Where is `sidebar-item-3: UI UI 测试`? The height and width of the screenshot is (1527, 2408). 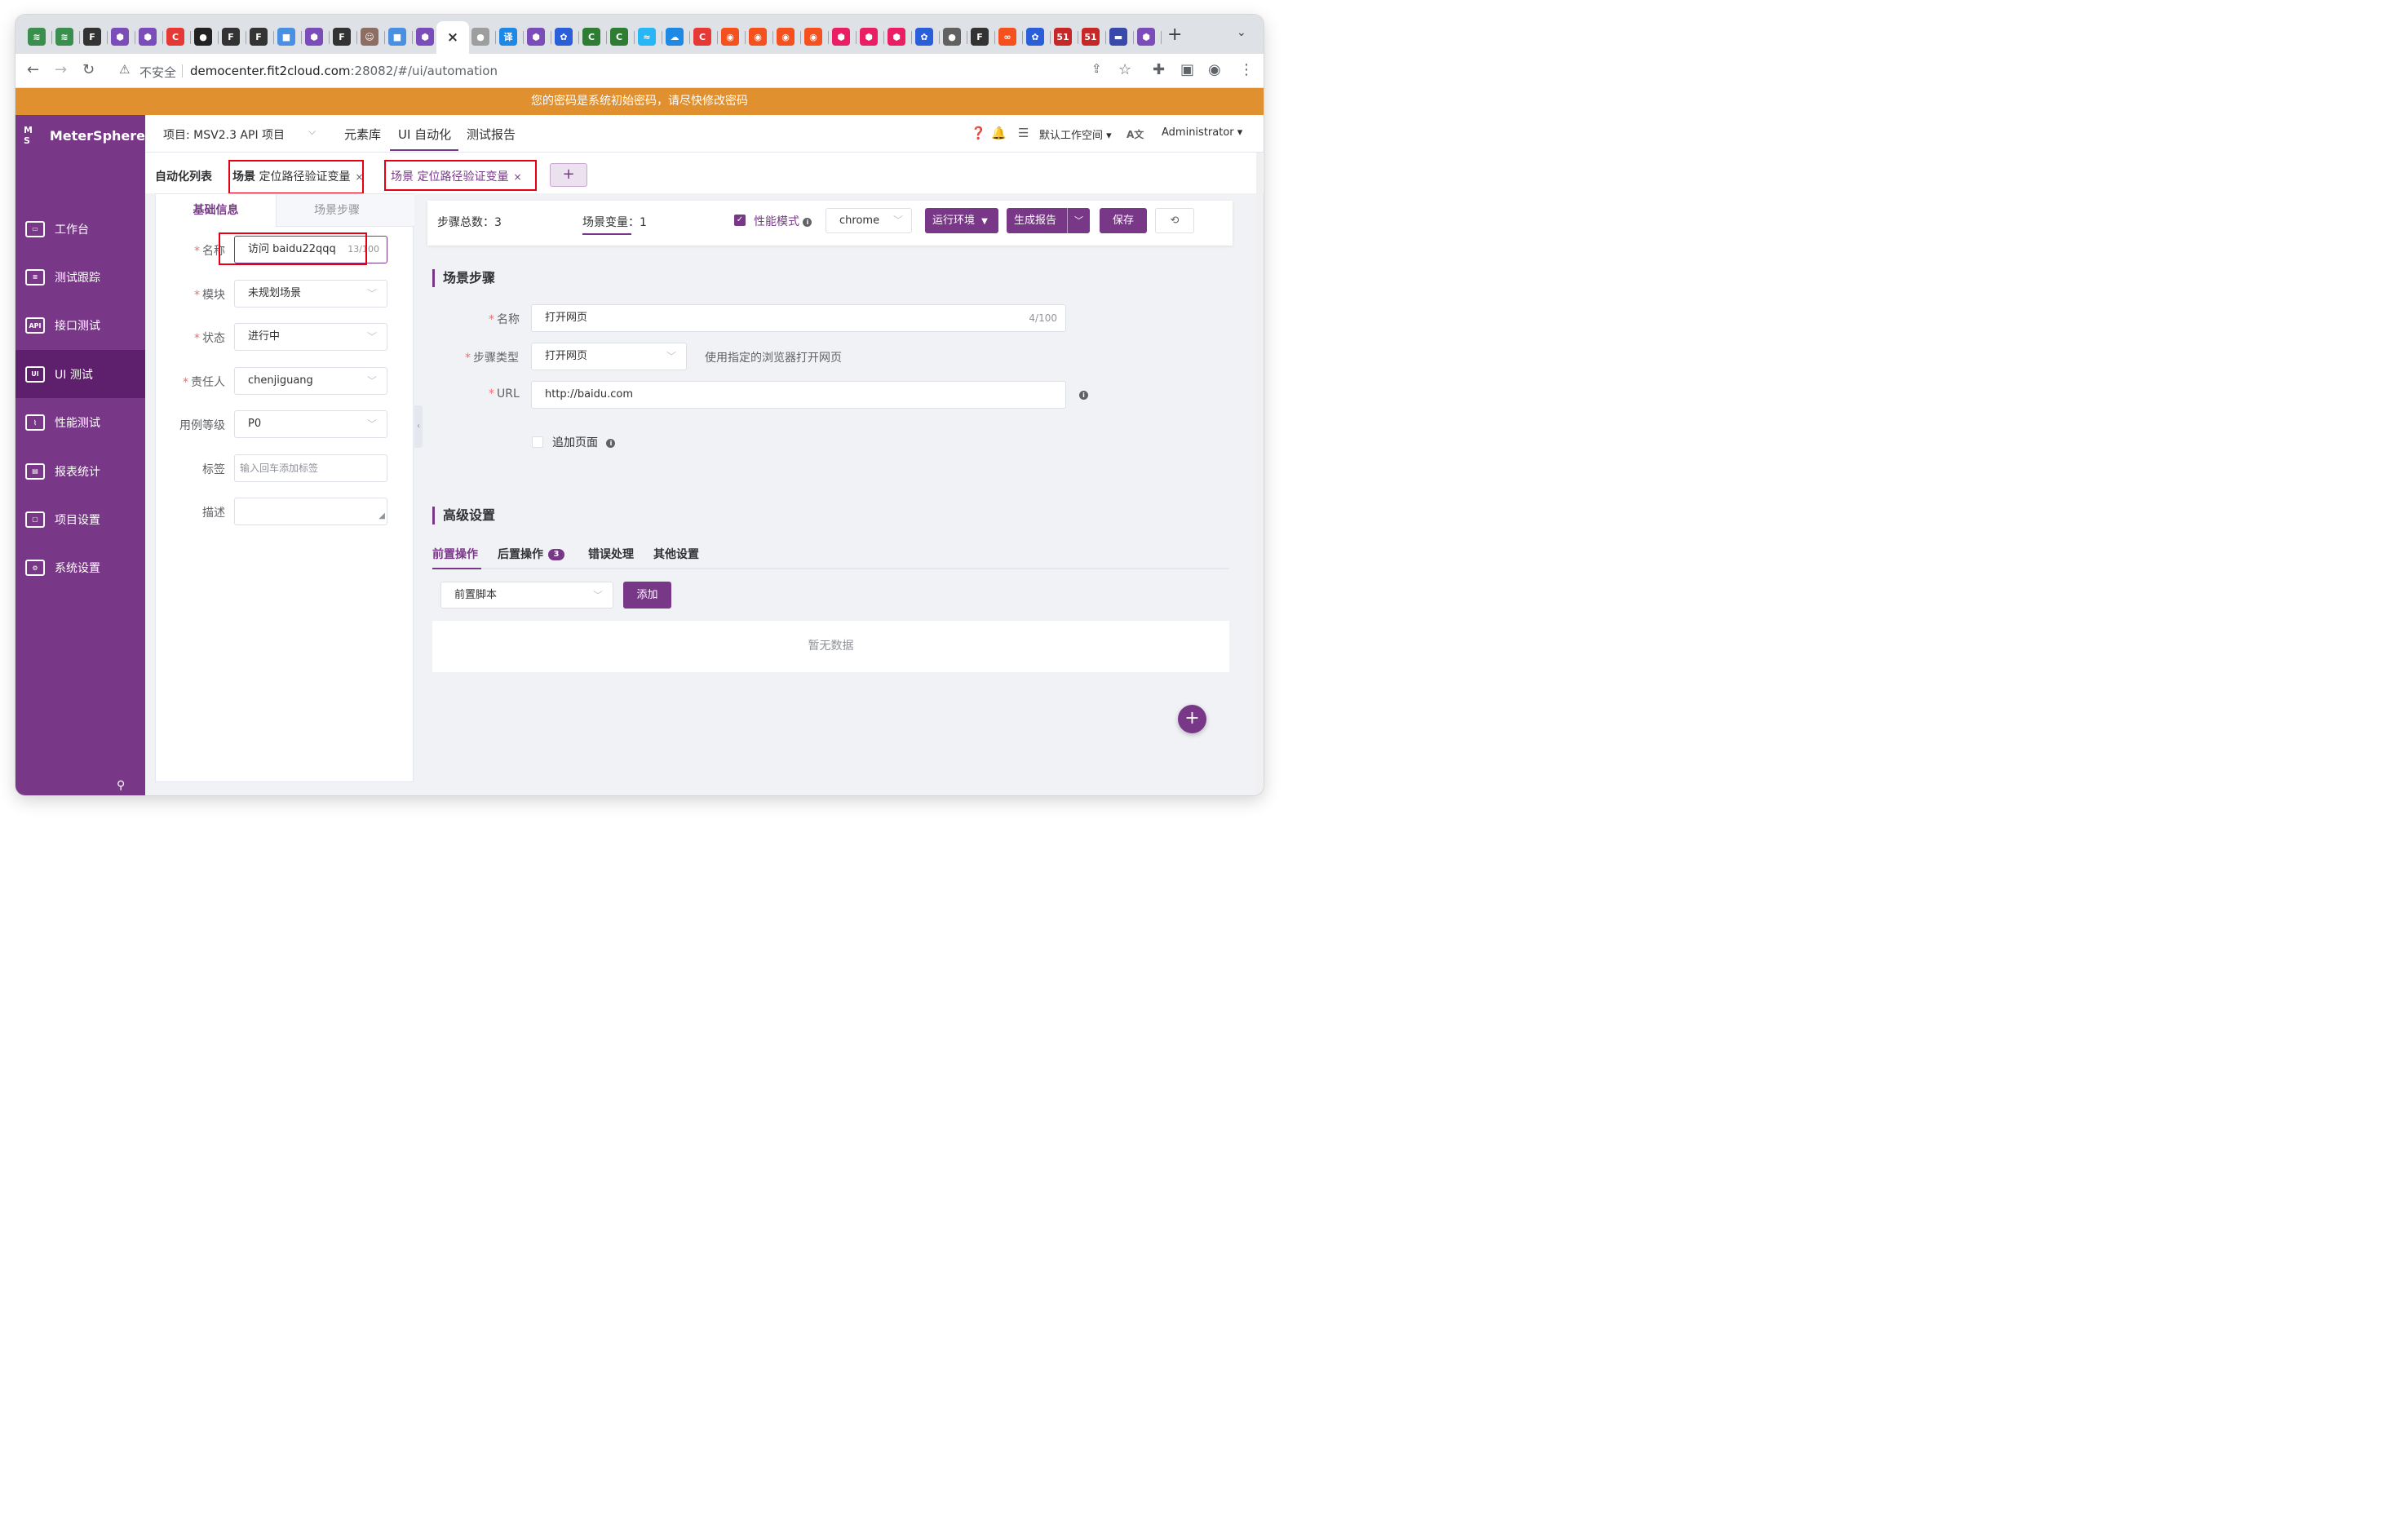
sidebar-item-3: UI UI 测试 is located at coordinates (80, 374).